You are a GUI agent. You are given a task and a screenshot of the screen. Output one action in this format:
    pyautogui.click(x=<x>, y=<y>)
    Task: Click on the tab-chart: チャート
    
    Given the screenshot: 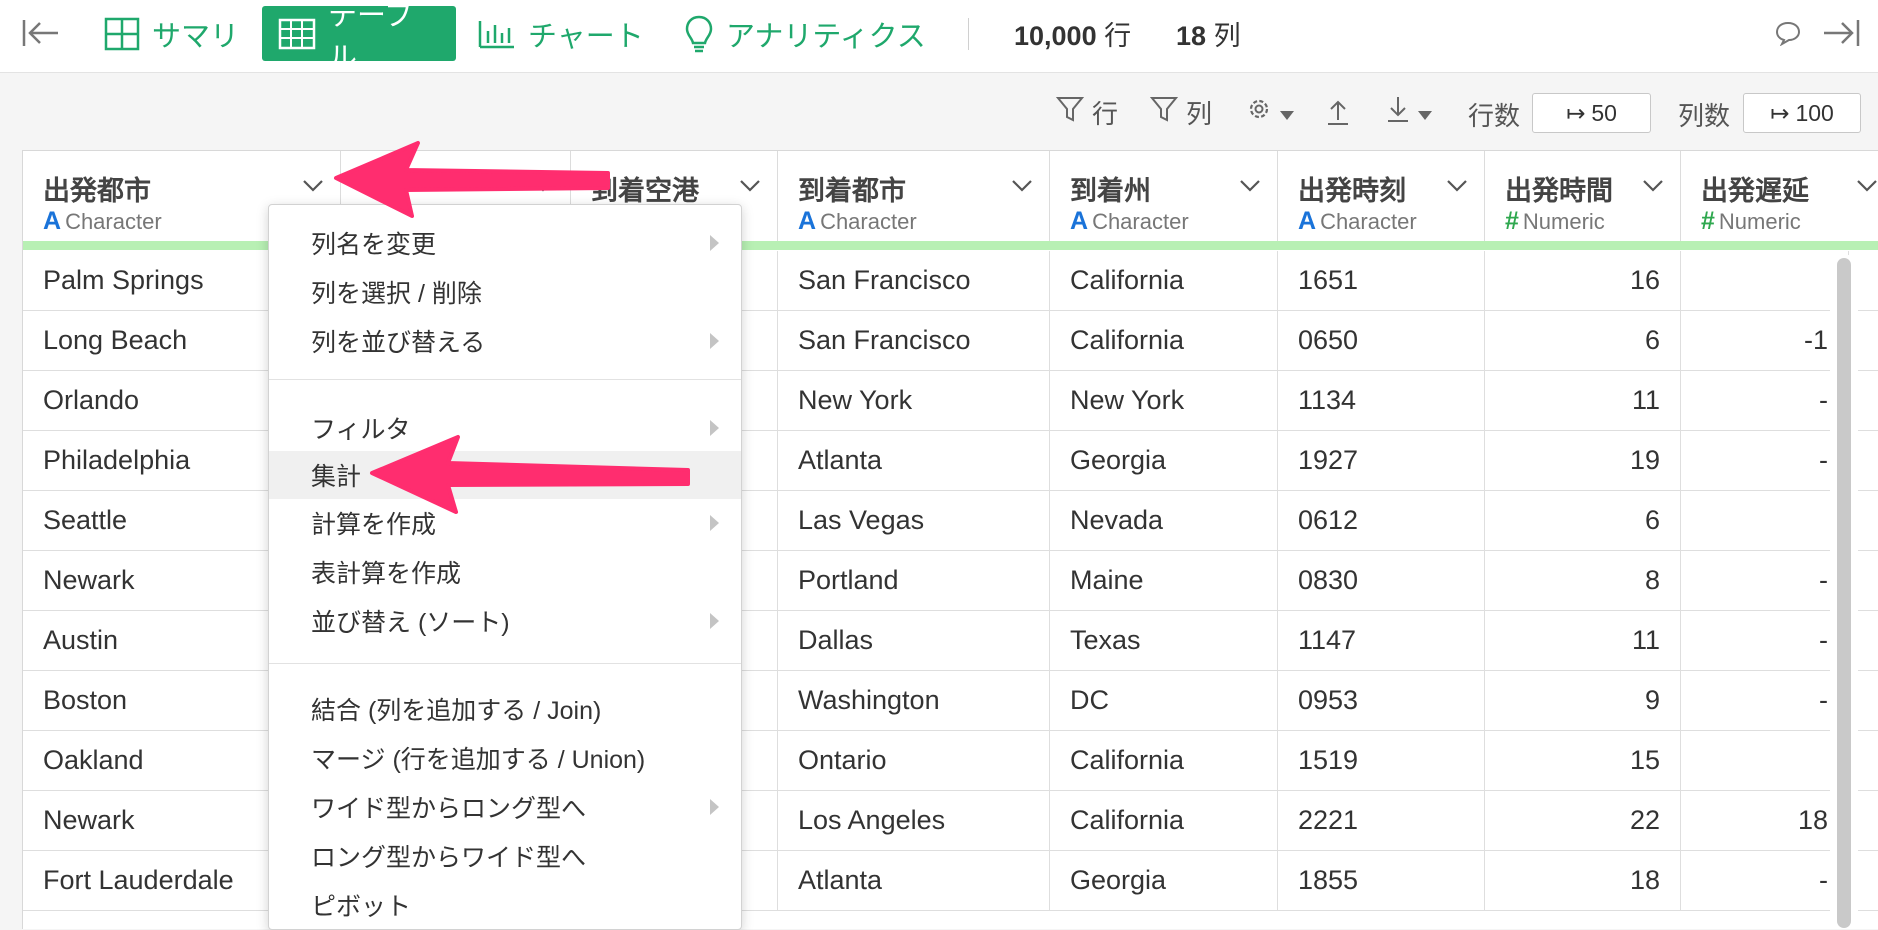 What is the action you would take?
    pyautogui.click(x=561, y=33)
    